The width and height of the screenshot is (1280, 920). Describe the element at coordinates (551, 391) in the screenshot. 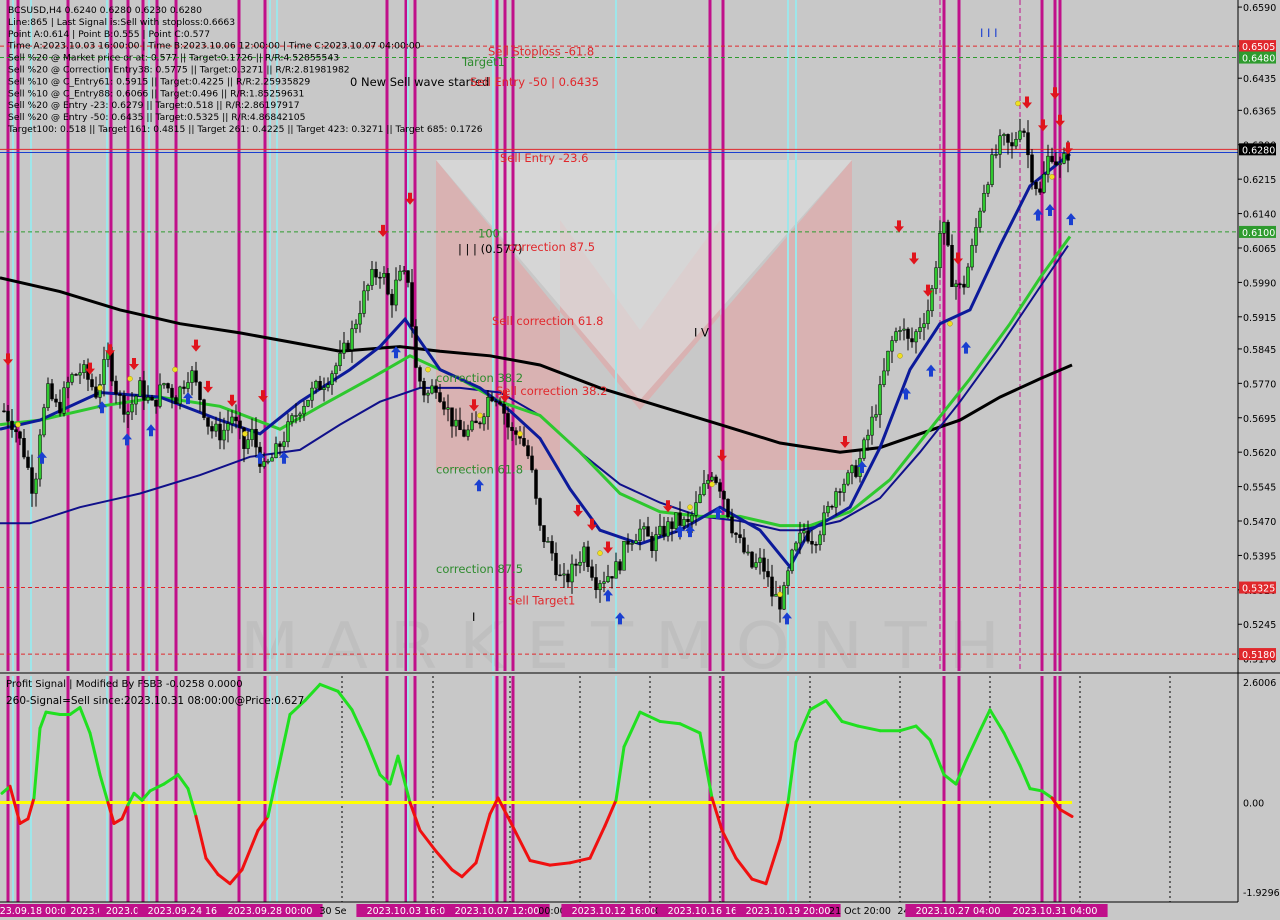

I see `chart-annotation: Sell correction 38.2` at that location.